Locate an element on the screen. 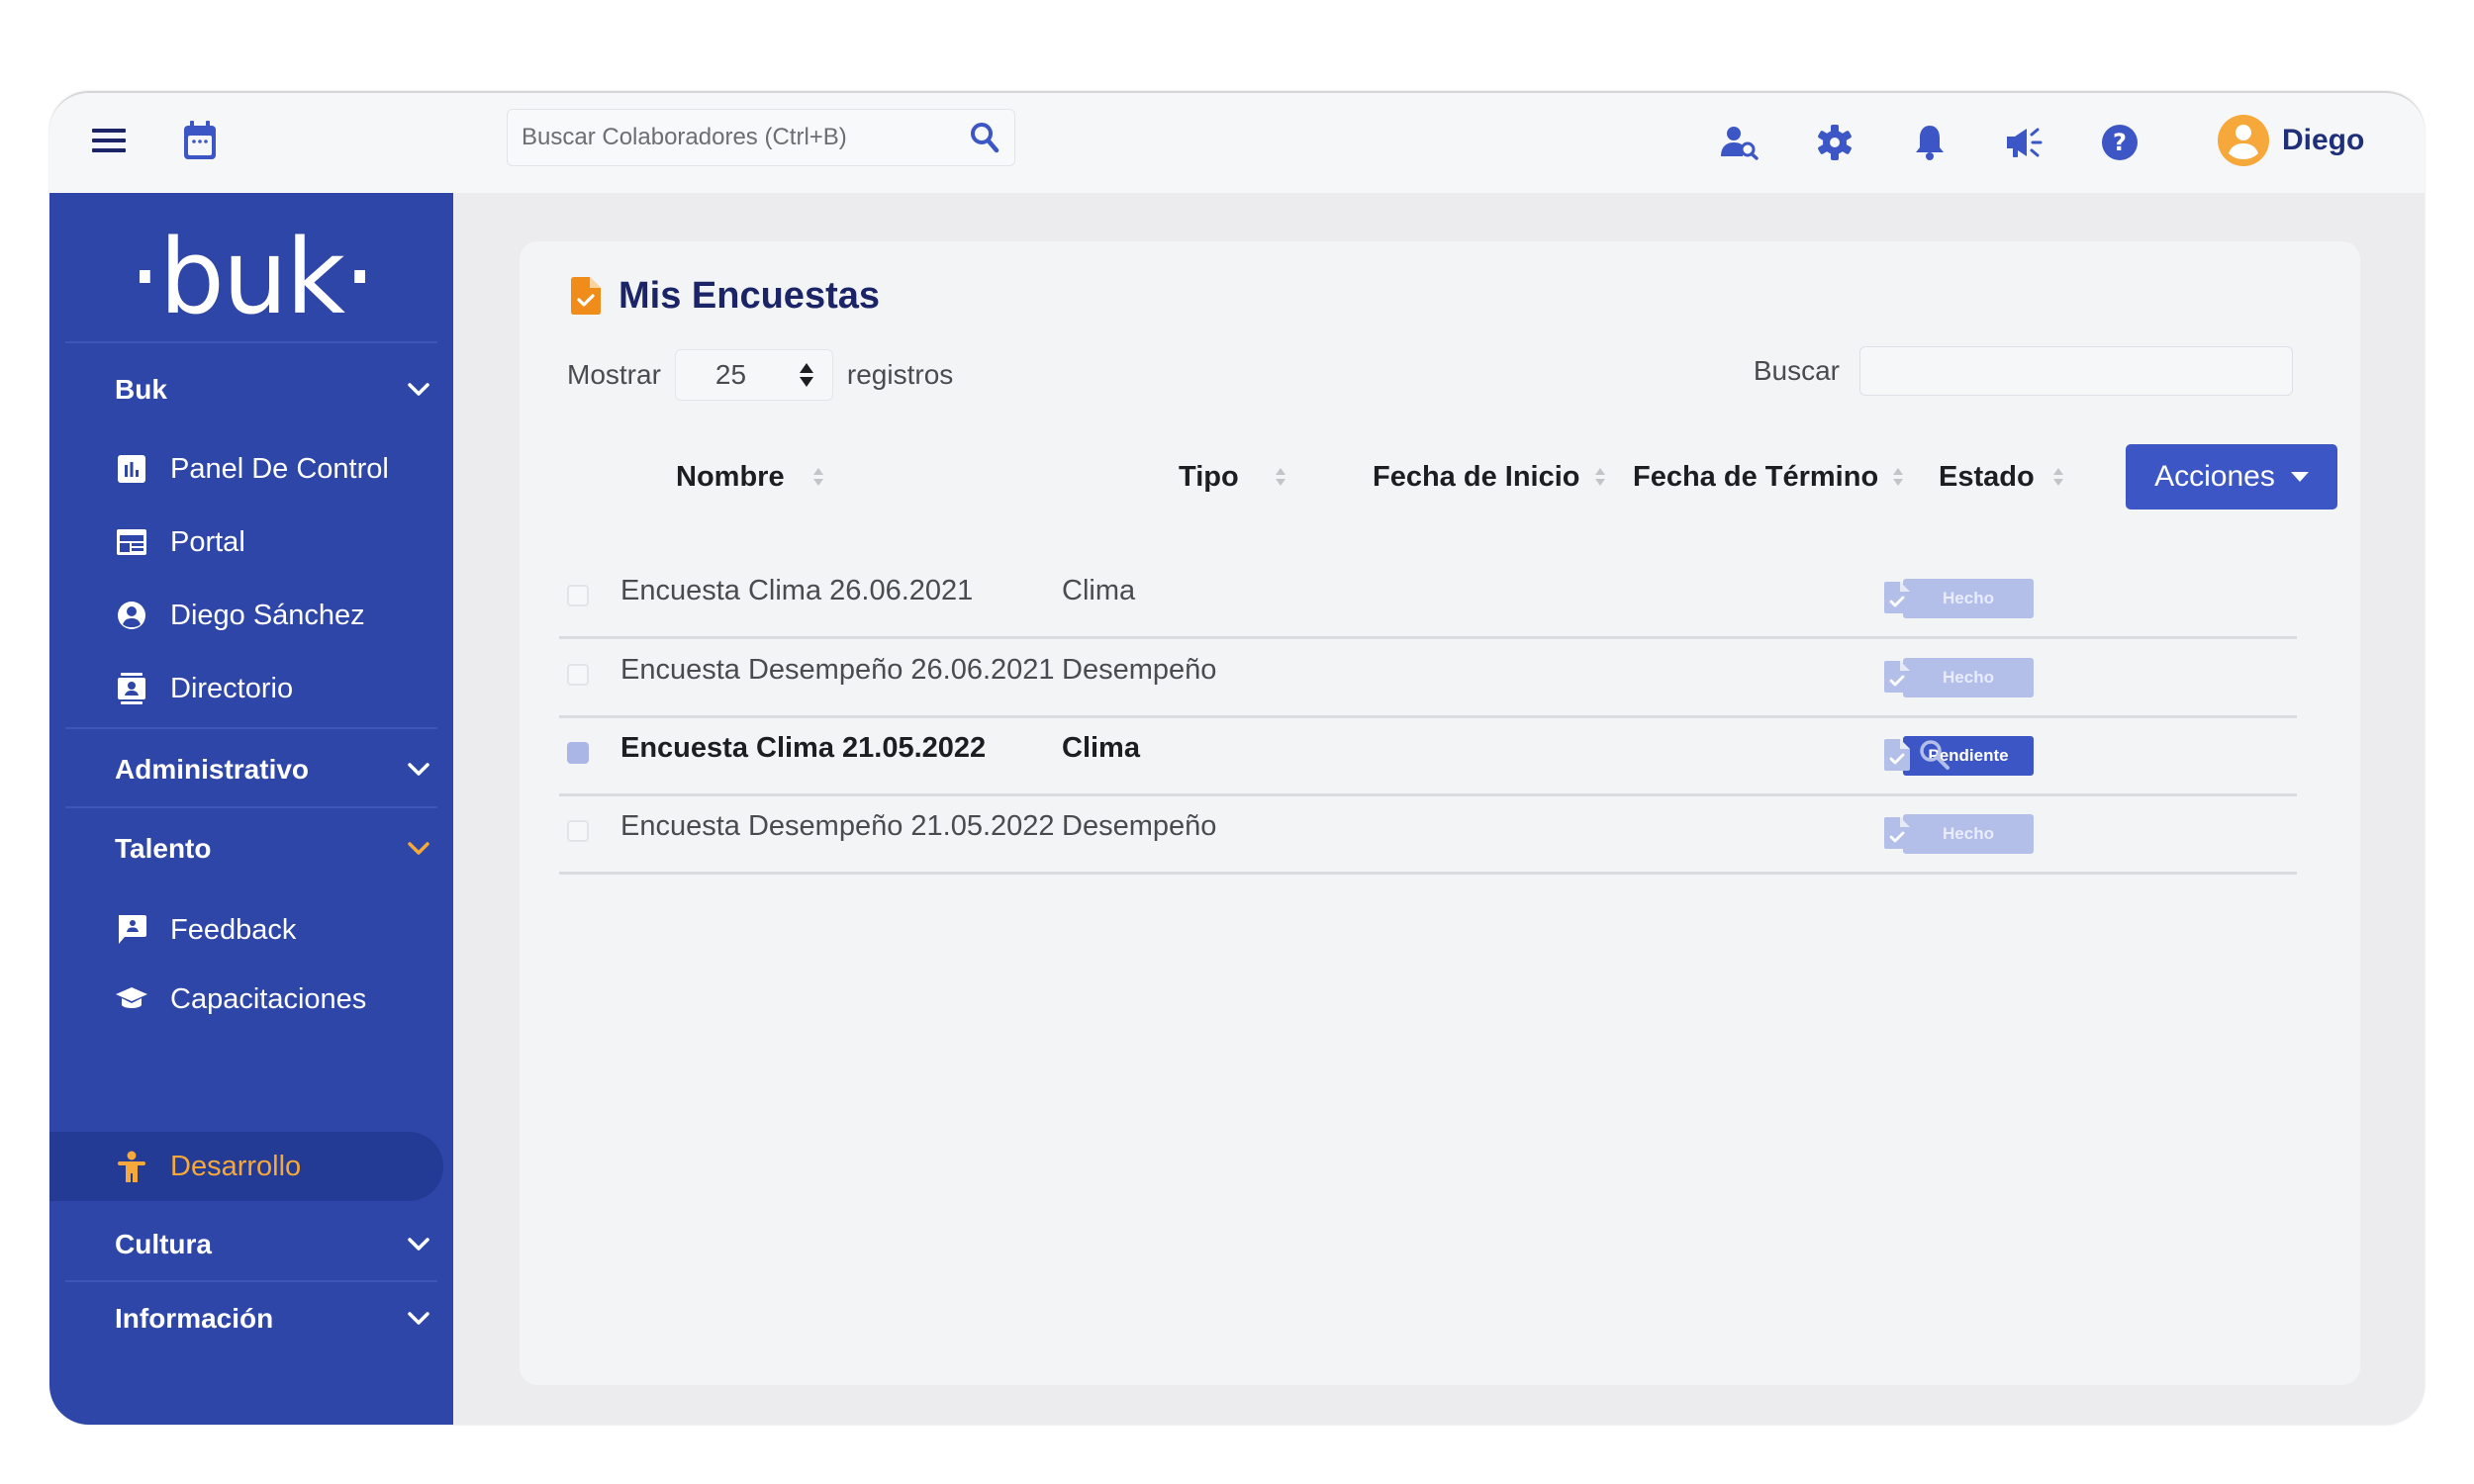 Image resolution: width=2474 pixels, height=1484 pixels. sidebar-group-administrativo: Administrativo is located at coordinates (272, 769).